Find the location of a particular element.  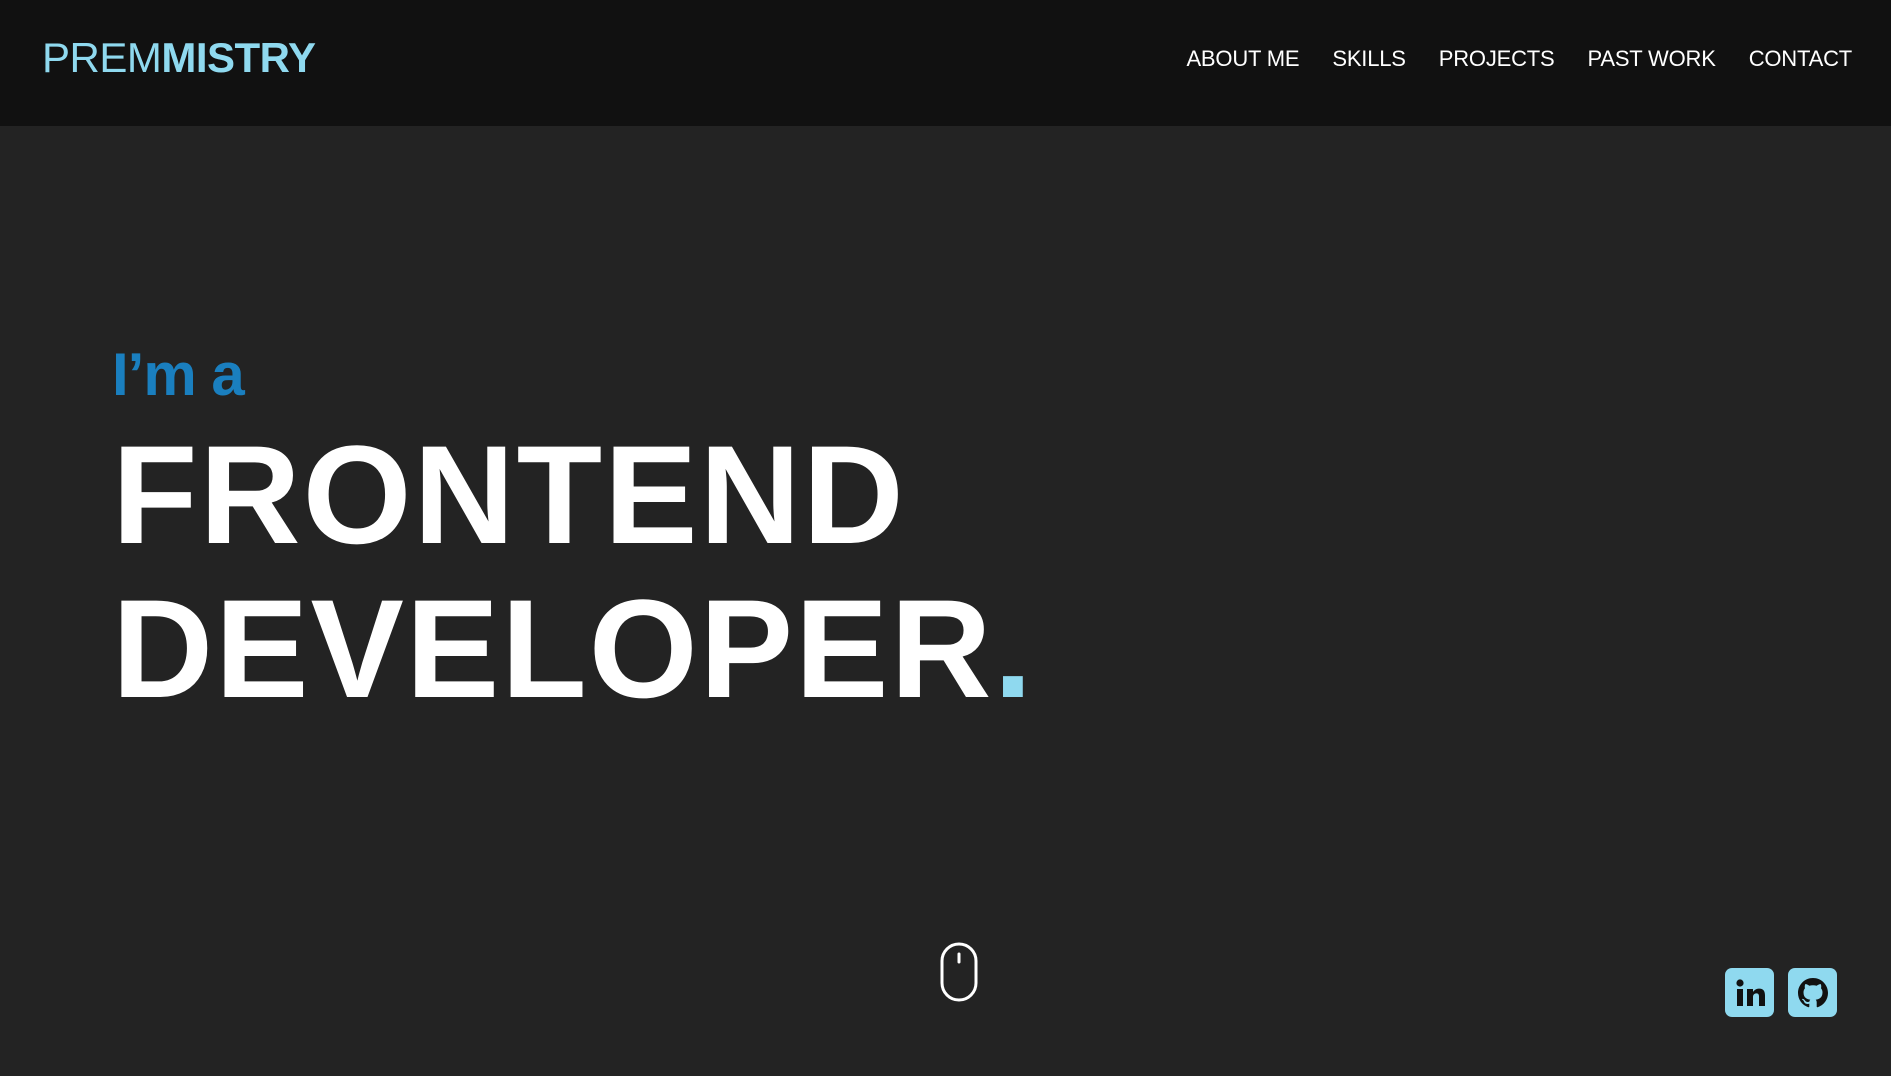

nav-about-me: ABOUT ME is located at coordinates (1242, 59).